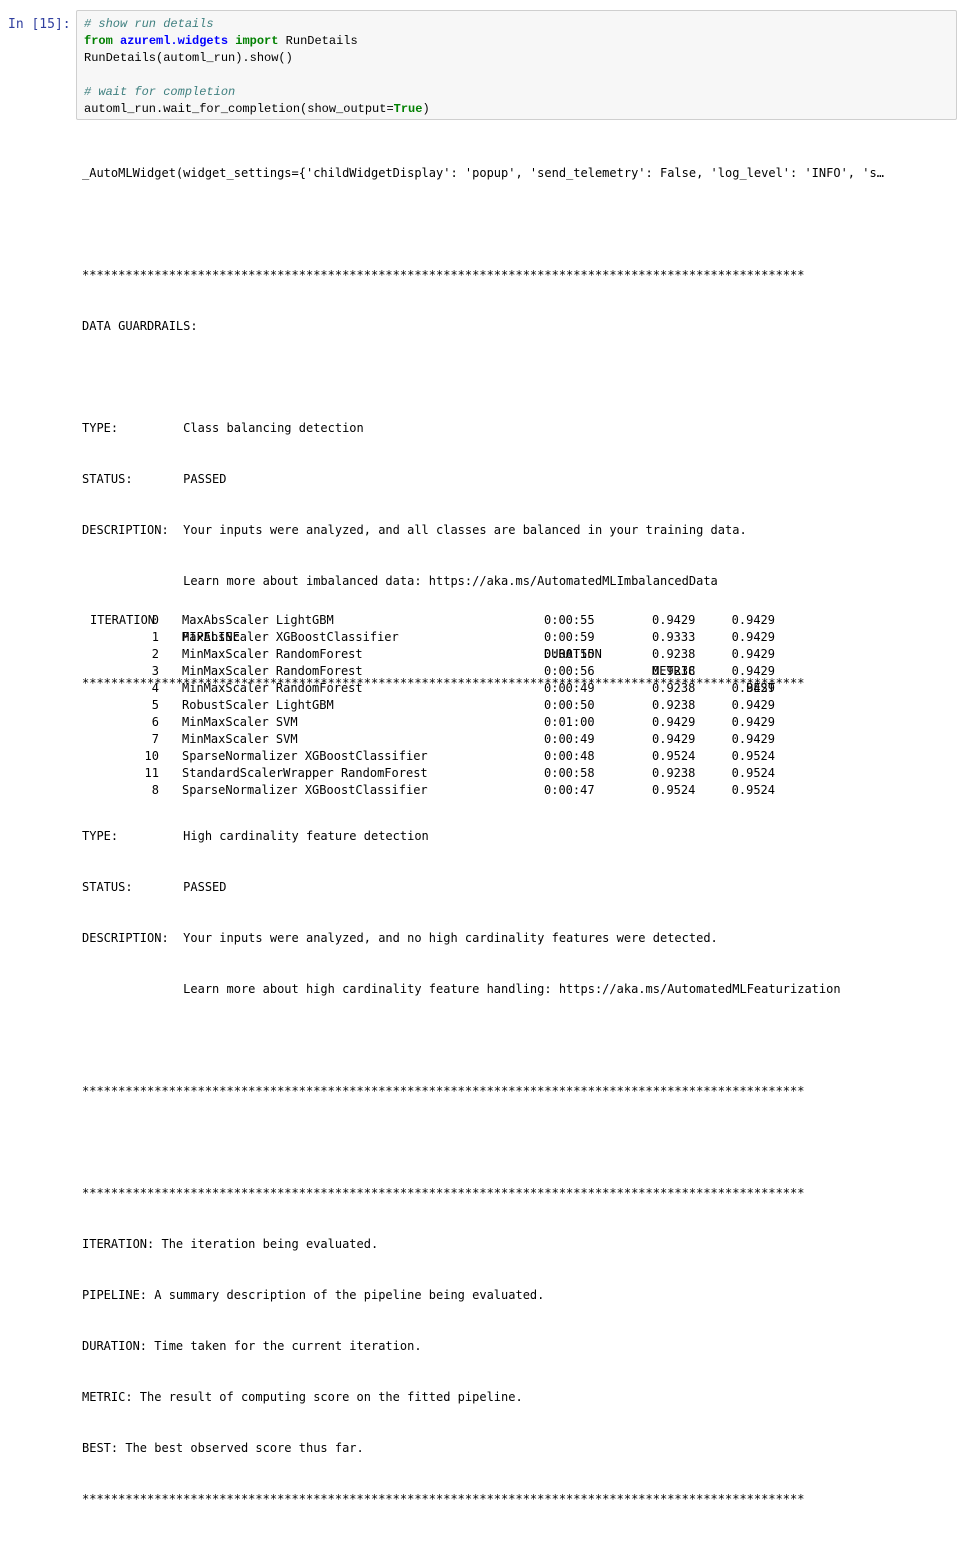  Describe the element at coordinates (569, 671) in the screenshot. I see `cell-duration: 0:00:56` at that location.